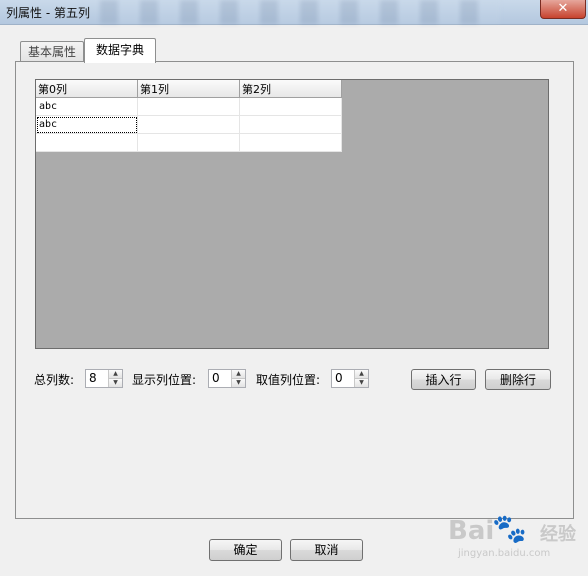 The width and height of the screenshot is (588, 576). I want to click on display-column-label: 显示列位置:, so click(164, 380).